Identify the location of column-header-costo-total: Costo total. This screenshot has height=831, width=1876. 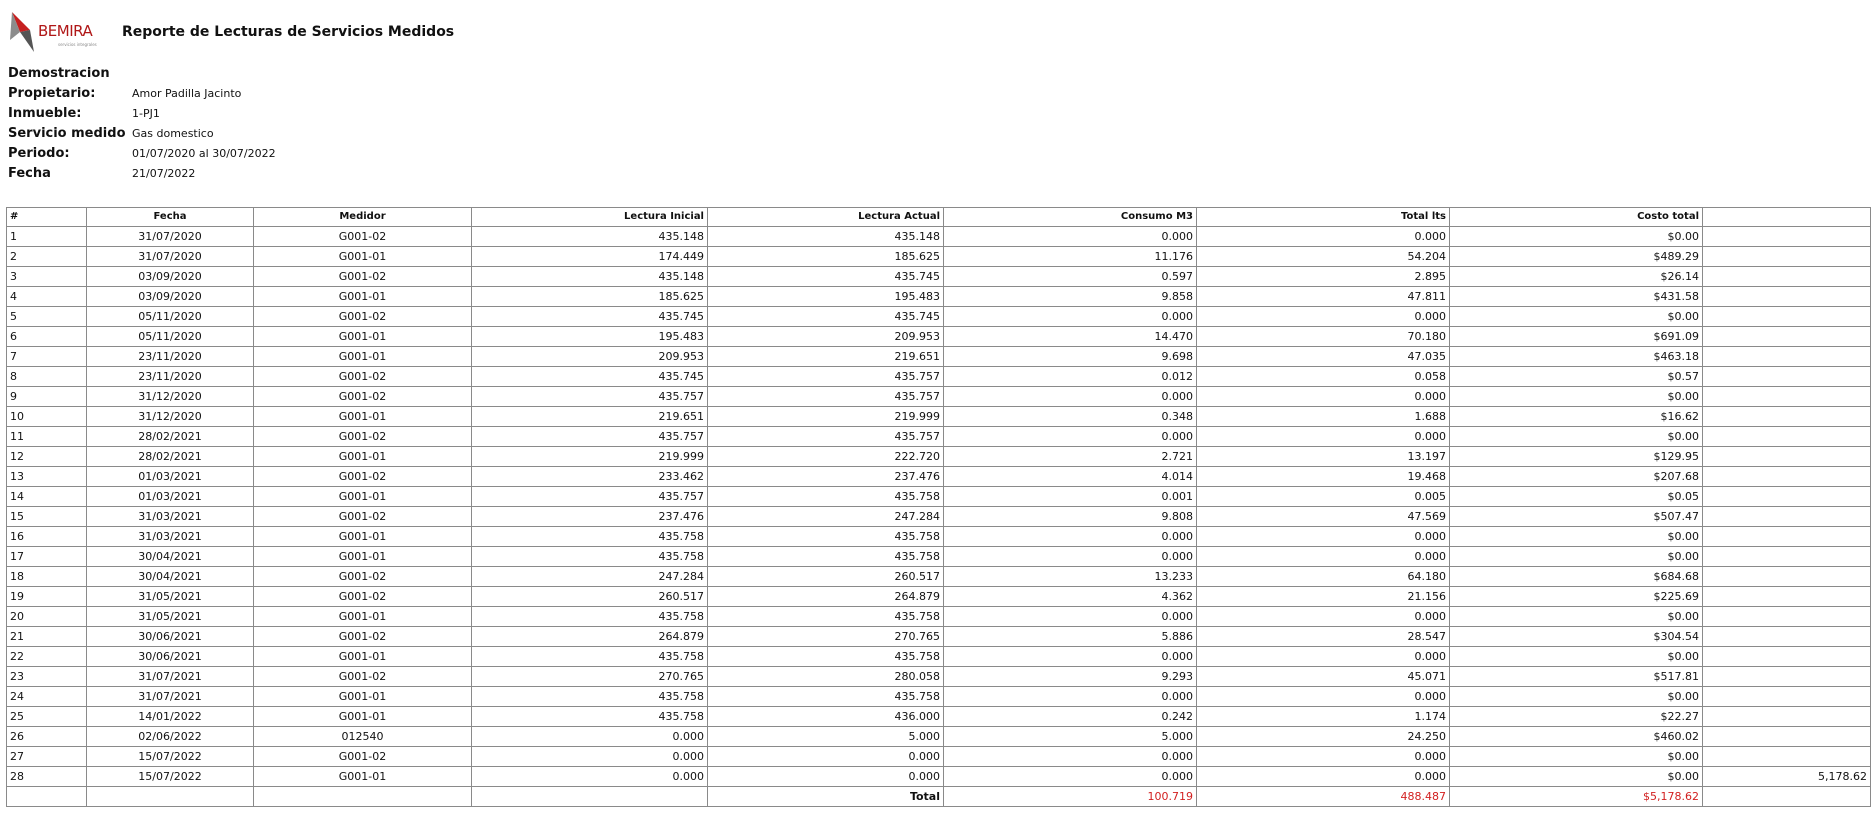
(1576, 217).